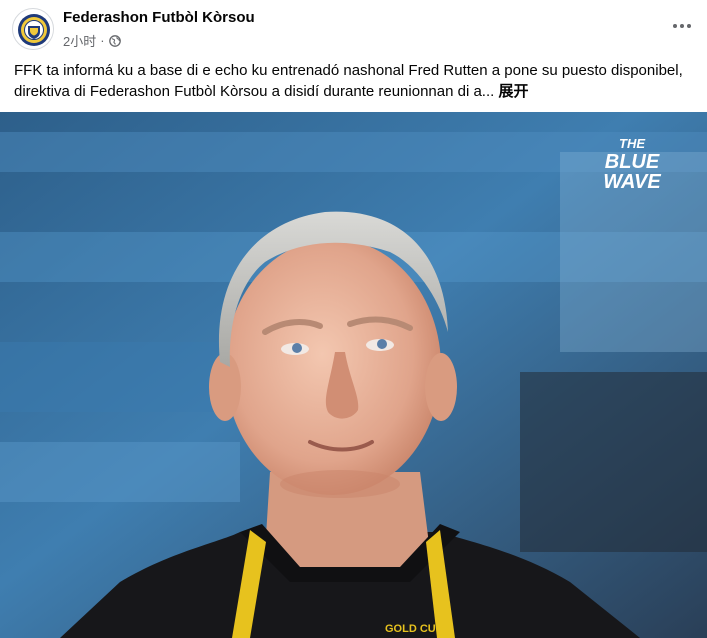 The width and height of the screenshot is (707, 638). I want to click on watermark-line3: WAVE, so click(632, 182).